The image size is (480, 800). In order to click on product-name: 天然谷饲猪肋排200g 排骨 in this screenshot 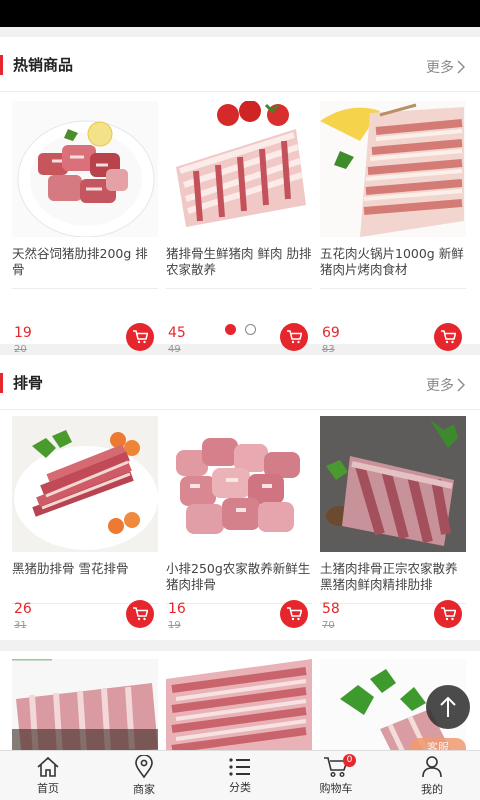, I will do `click(80, 261)`.